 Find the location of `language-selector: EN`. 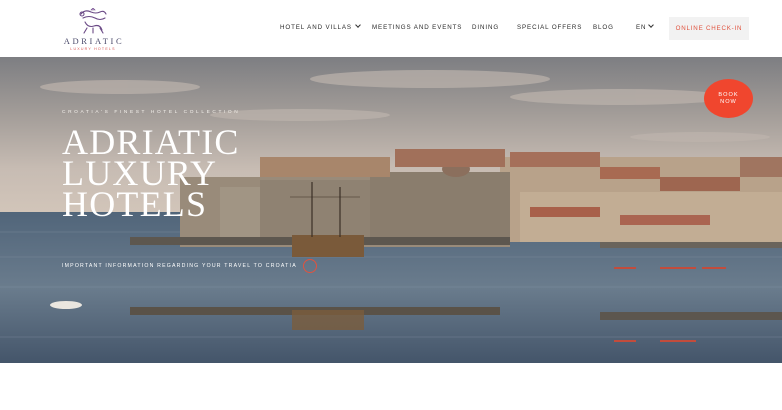

language-selector: EN is located at coordinates (645, 26).